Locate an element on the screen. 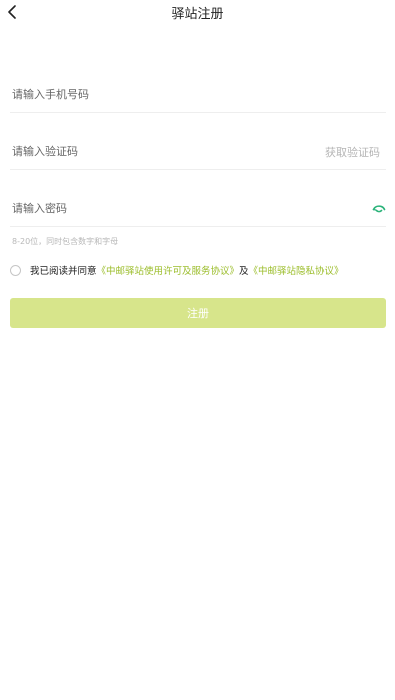 This screenshot has height=700, width=395. page-title: 驿站注册 is located at coordinates (197, 14).